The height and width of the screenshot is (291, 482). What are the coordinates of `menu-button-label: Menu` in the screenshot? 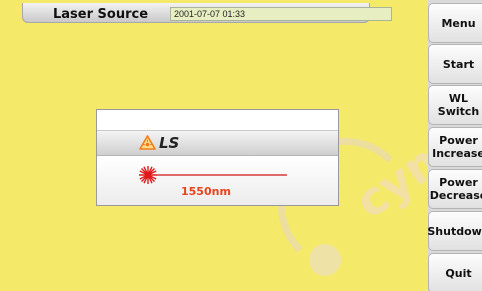 It's located at (458, 23).